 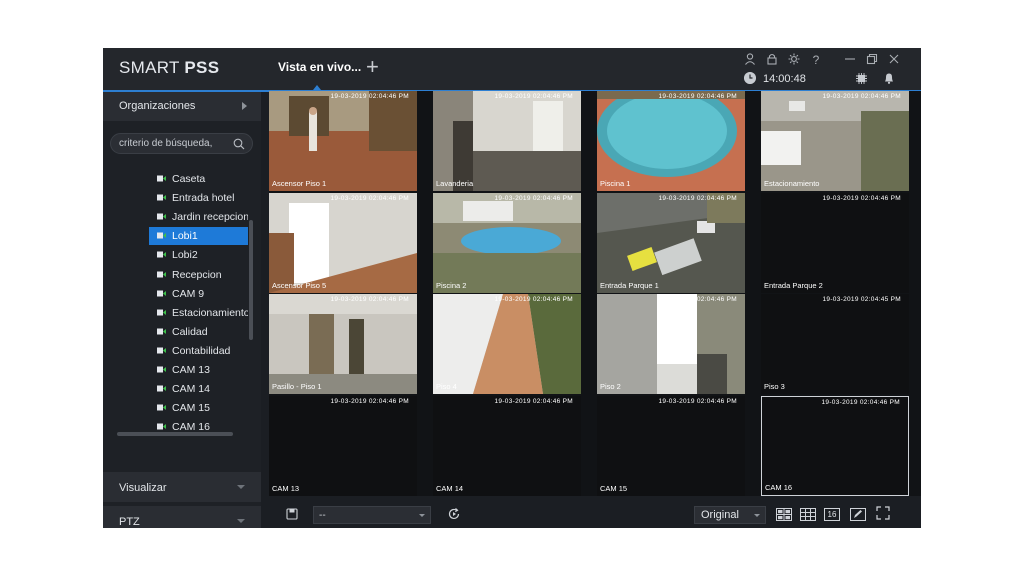 I want to click on device-item: Caseta, so click(x=198, y=179).